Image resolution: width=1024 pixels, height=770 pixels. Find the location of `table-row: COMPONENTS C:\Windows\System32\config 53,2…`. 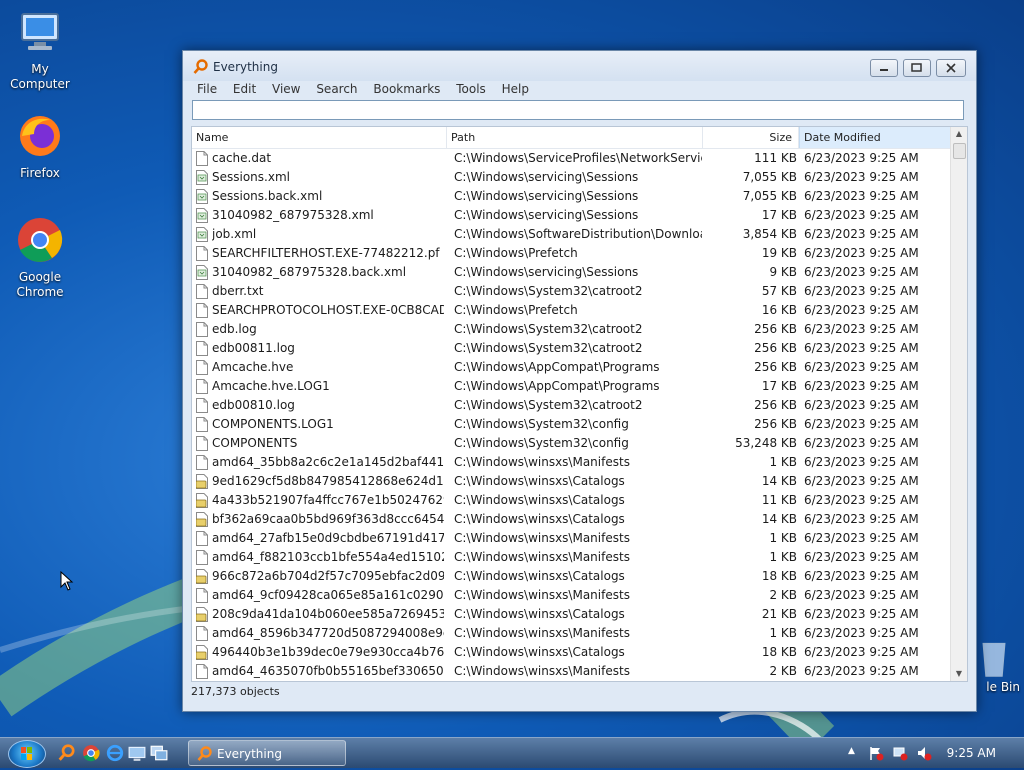

table-row: COMPONENTS C:\Windows\System32\config 53,2… is located at coordinates (571, 443).